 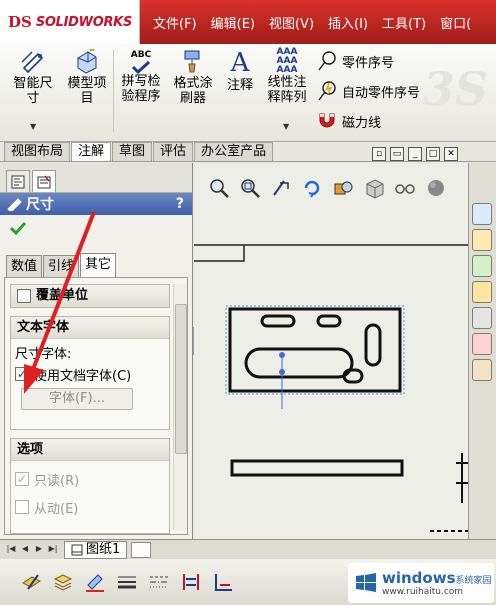 What do you see at coordinates (248, 582) in the screenshot?
I see `bottom-toolbar: windows系统家园 www.ruihaitu.com` at bounding box center [248, 582].